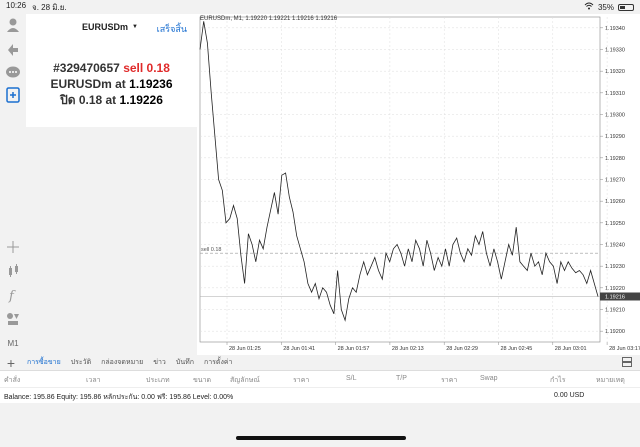 This screenshot has height=447, width=640. What do you see at coordinates (185, 362) in the screenshot?
I see `tab-4: บันทึก` at bounding box center [185, 362].